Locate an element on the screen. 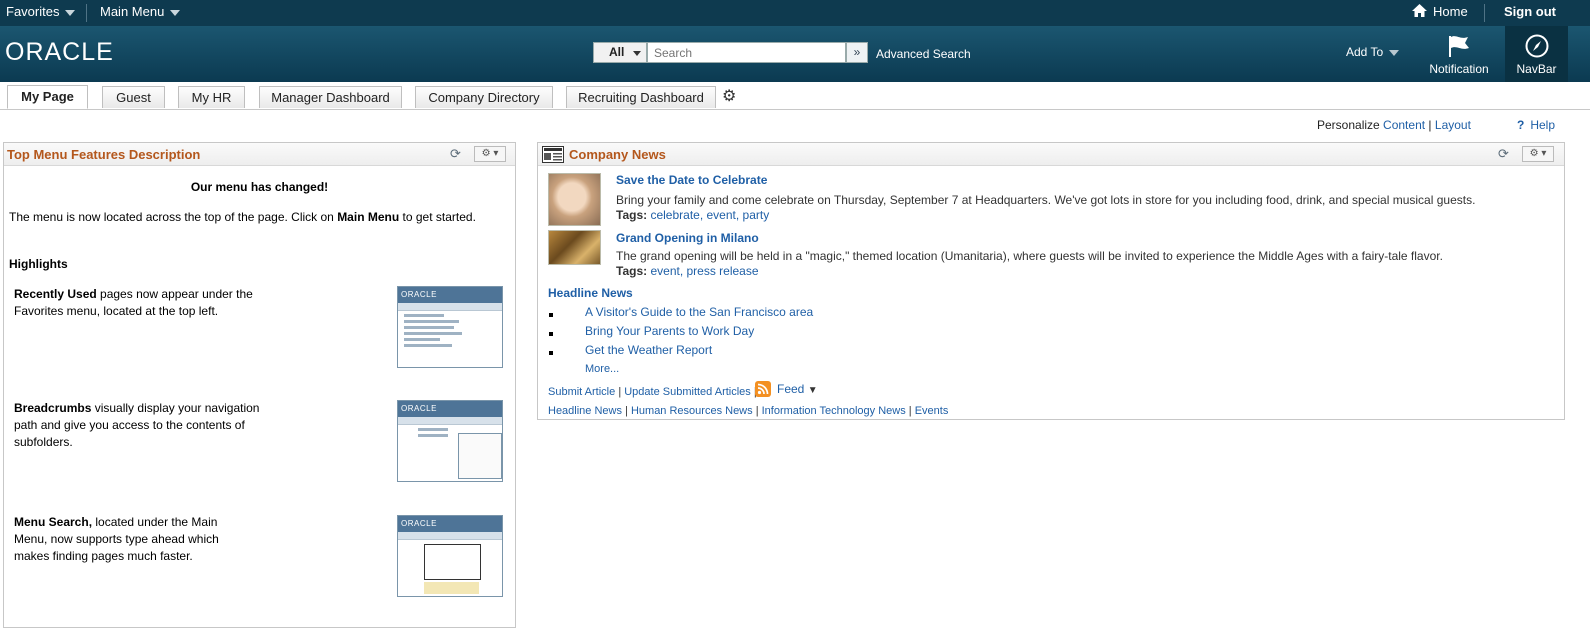 This screenshot has width=1590, height=637. headline-news-link: Headline News is located at coordinates (585, 411).